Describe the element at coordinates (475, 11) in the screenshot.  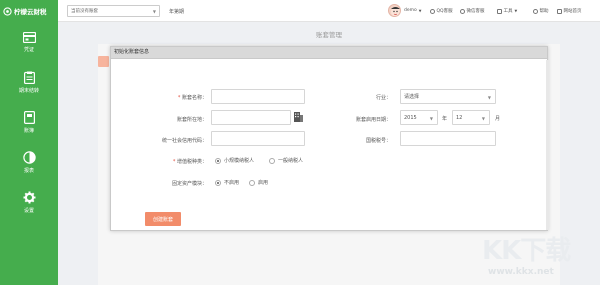
I see `wechat-support-label: 微信客服` at that location.